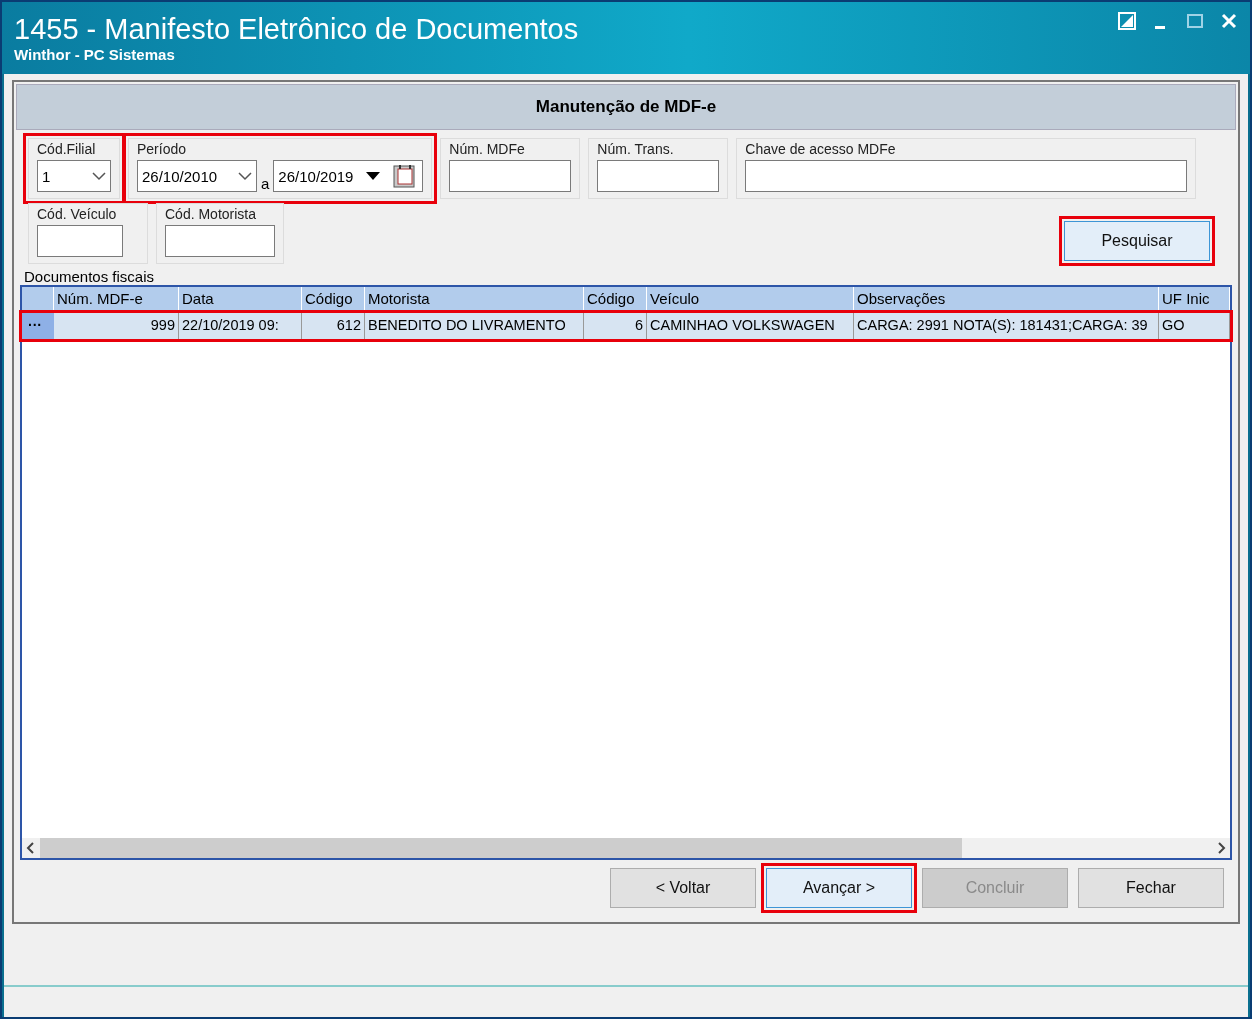 This screenshot has height=1019, width=1252. I want to click on table-cell: 612, so click(333, 326).